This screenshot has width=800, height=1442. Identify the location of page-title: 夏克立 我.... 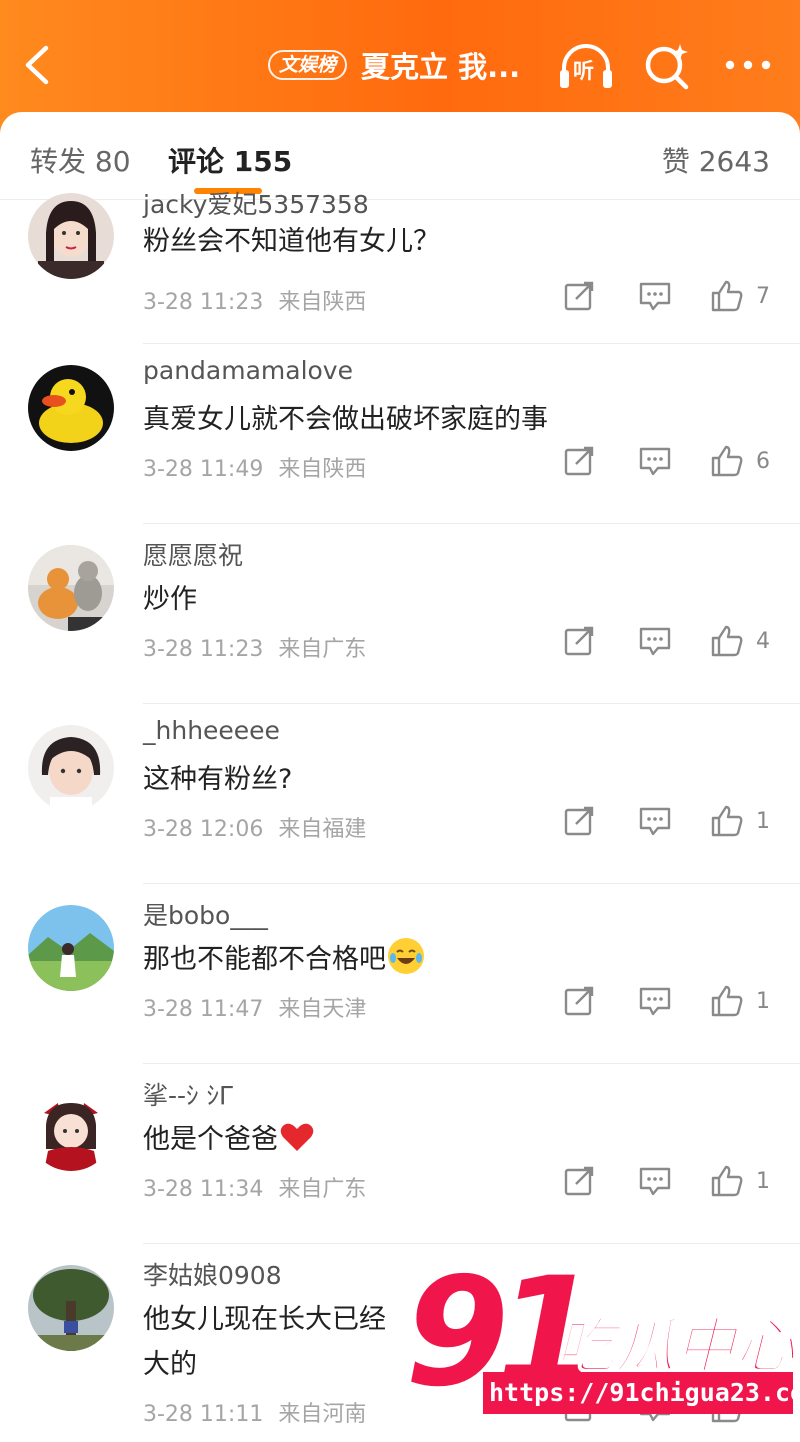
(441, 67).